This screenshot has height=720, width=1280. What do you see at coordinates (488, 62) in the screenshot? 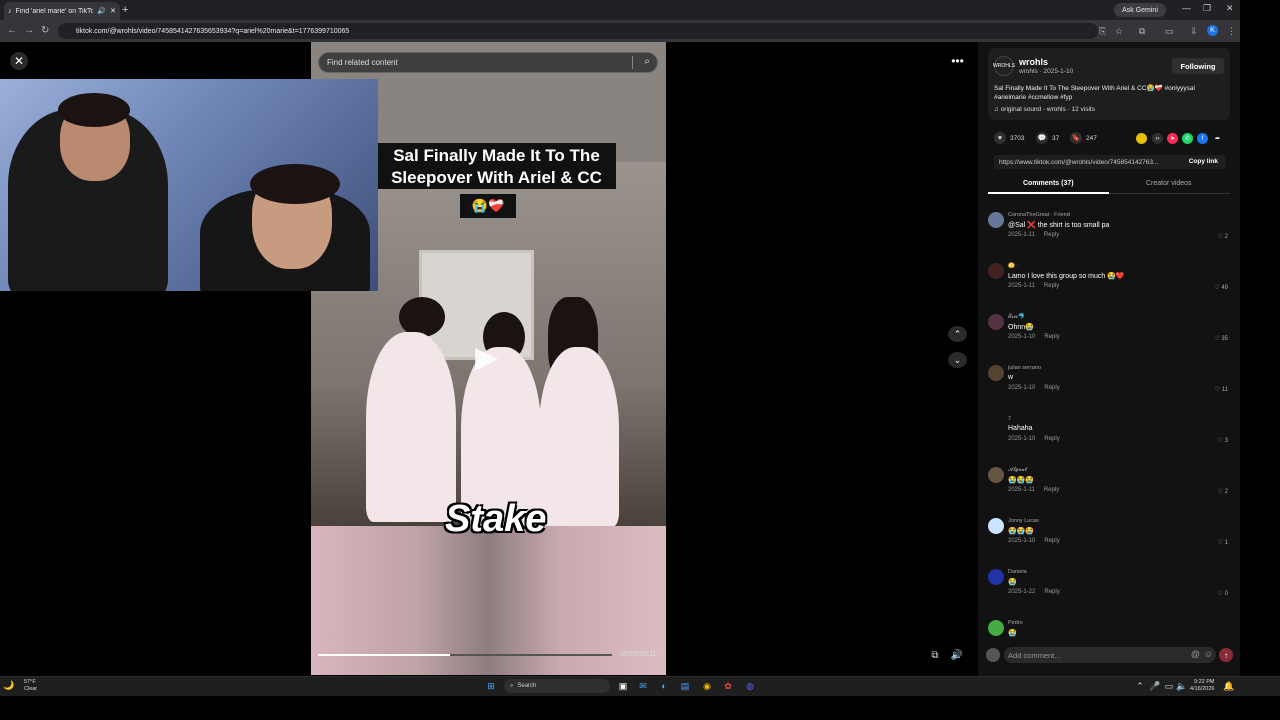
I see `related-search-input: Find related content ⌕` at bounding box center [488, 62].